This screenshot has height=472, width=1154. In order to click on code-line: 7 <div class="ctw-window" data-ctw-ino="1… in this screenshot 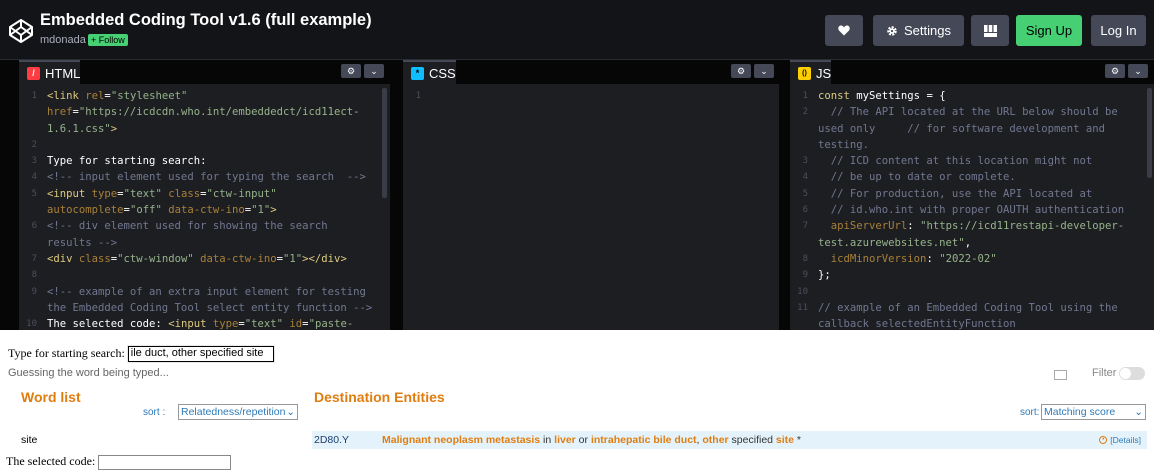, I will do `click(204, 259)`.